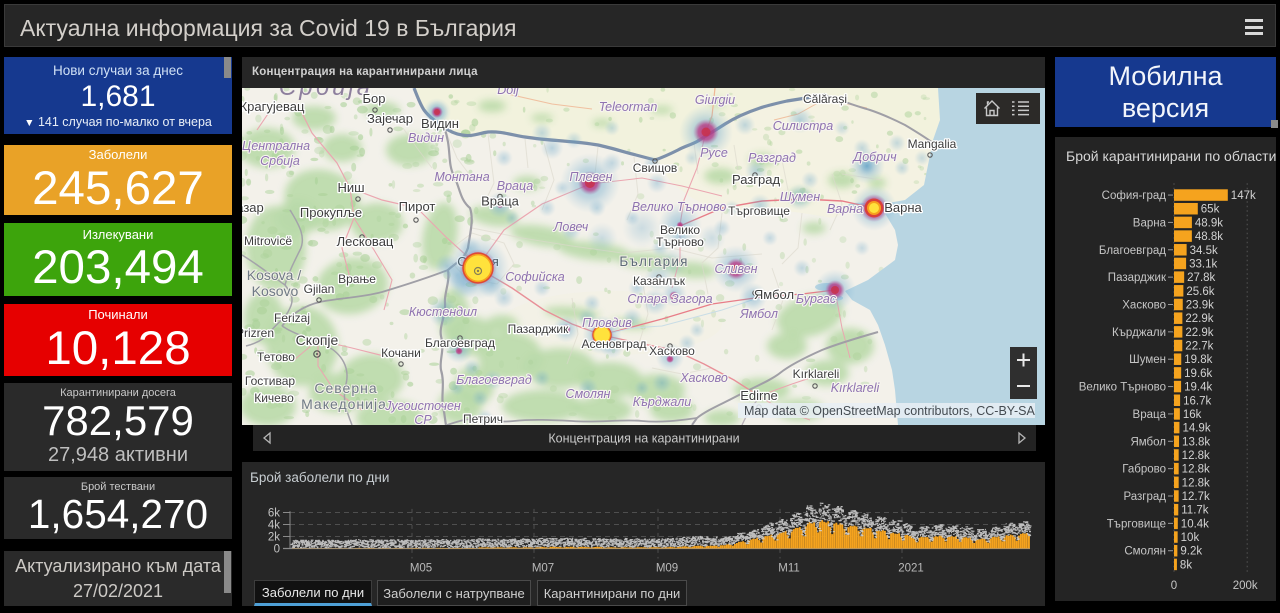 The image size is (1280, 613). Describe the element at coordinates (735, 269) in the screenshot. I see `svg-text: Сливен` at that location.